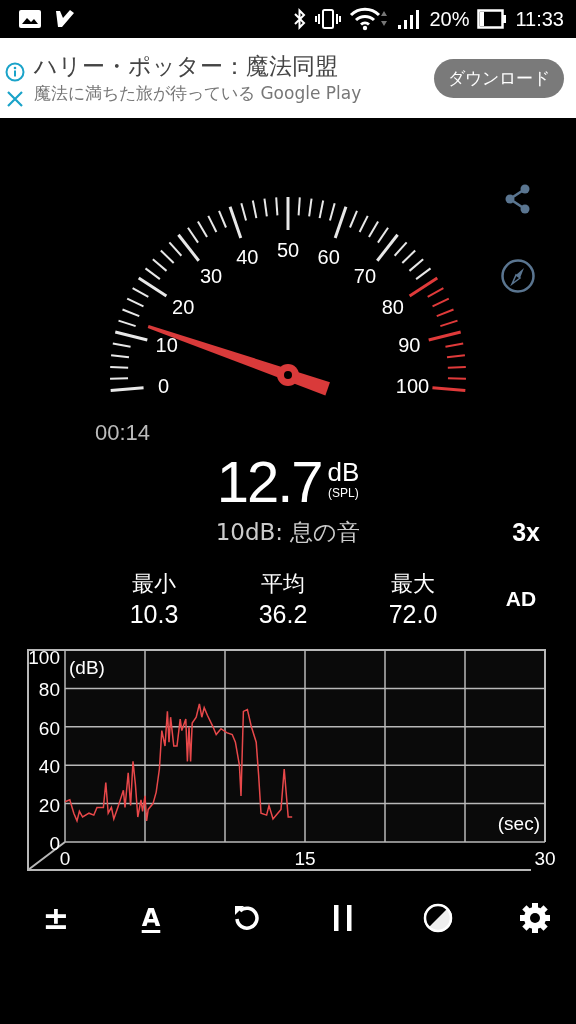 This screenshot has height=1024, width=576. What do you see at coordinates (392, 306) in the screenshot?
I see `gauge-label: 80` at bounding box center [392, 306].